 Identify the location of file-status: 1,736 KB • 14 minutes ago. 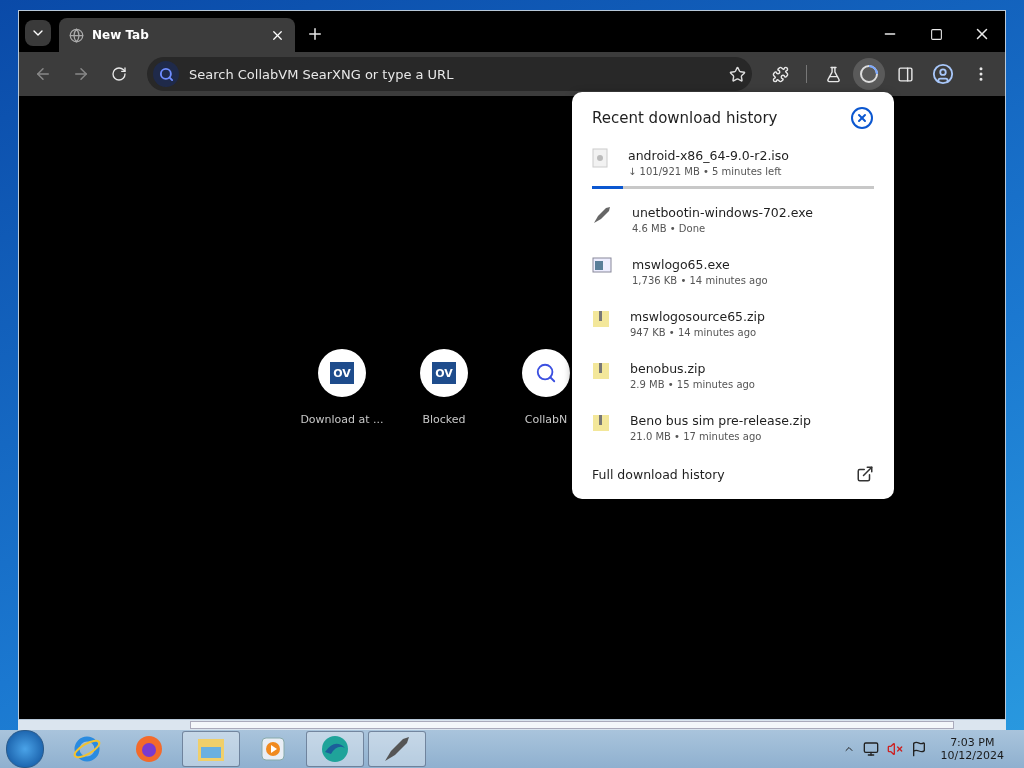
(700, 280).